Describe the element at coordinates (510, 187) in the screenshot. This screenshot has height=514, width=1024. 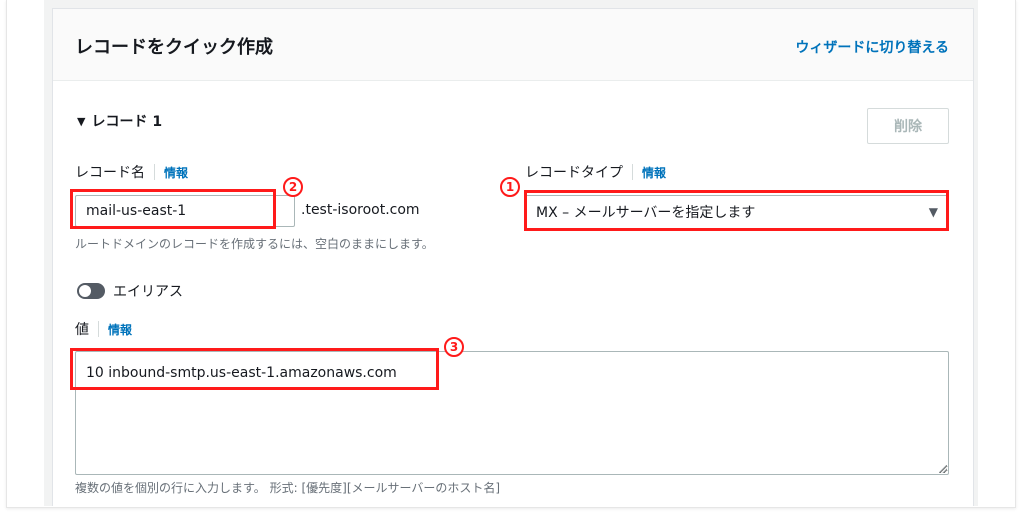
I see `annotation-badge-1: 1` at that location.